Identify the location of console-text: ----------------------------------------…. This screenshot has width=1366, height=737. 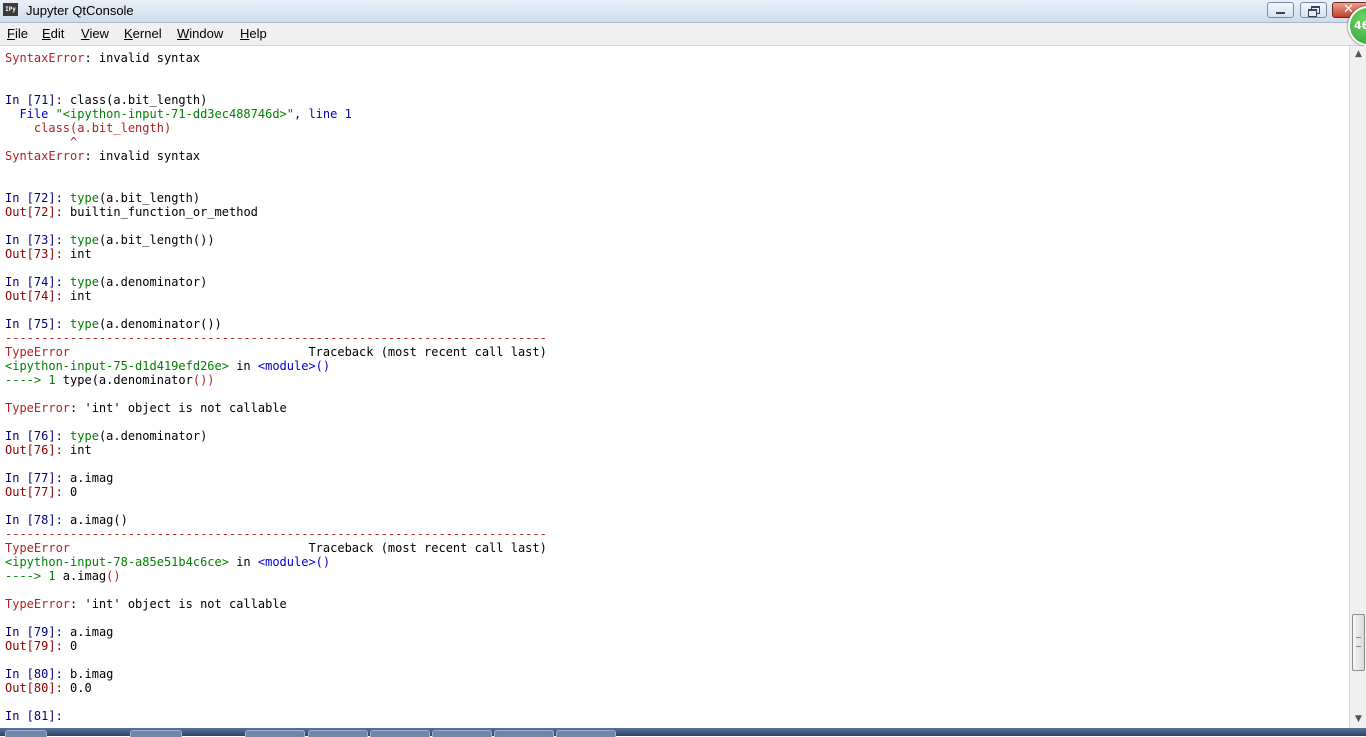
(276, 338).